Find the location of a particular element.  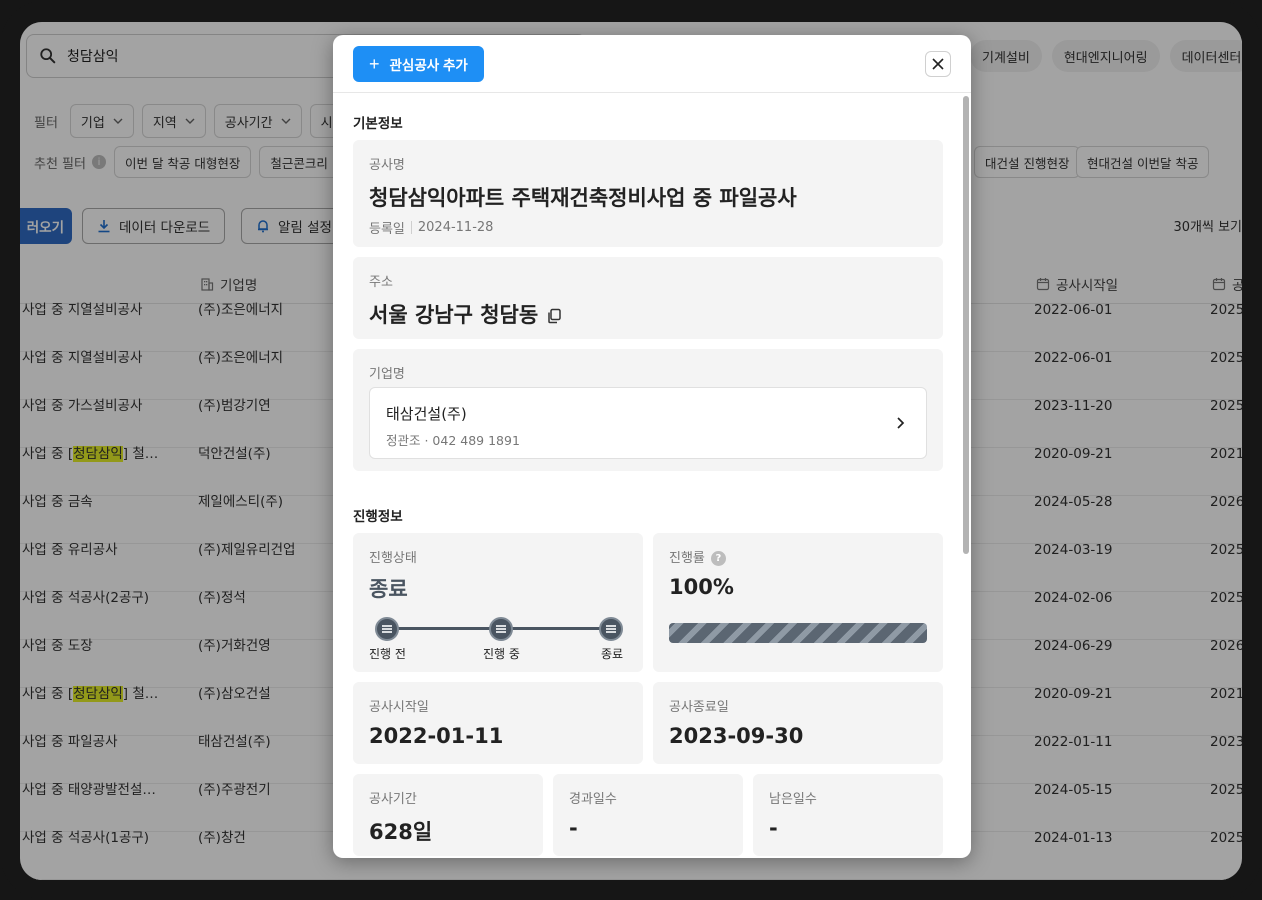

status-caption: 진행상태 is located at coordinates (393, 558).